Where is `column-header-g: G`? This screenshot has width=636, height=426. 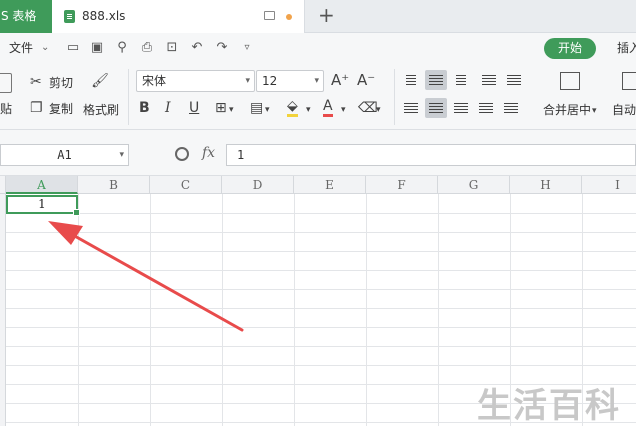
column-header-g: G is located at coordinates (474, 185).